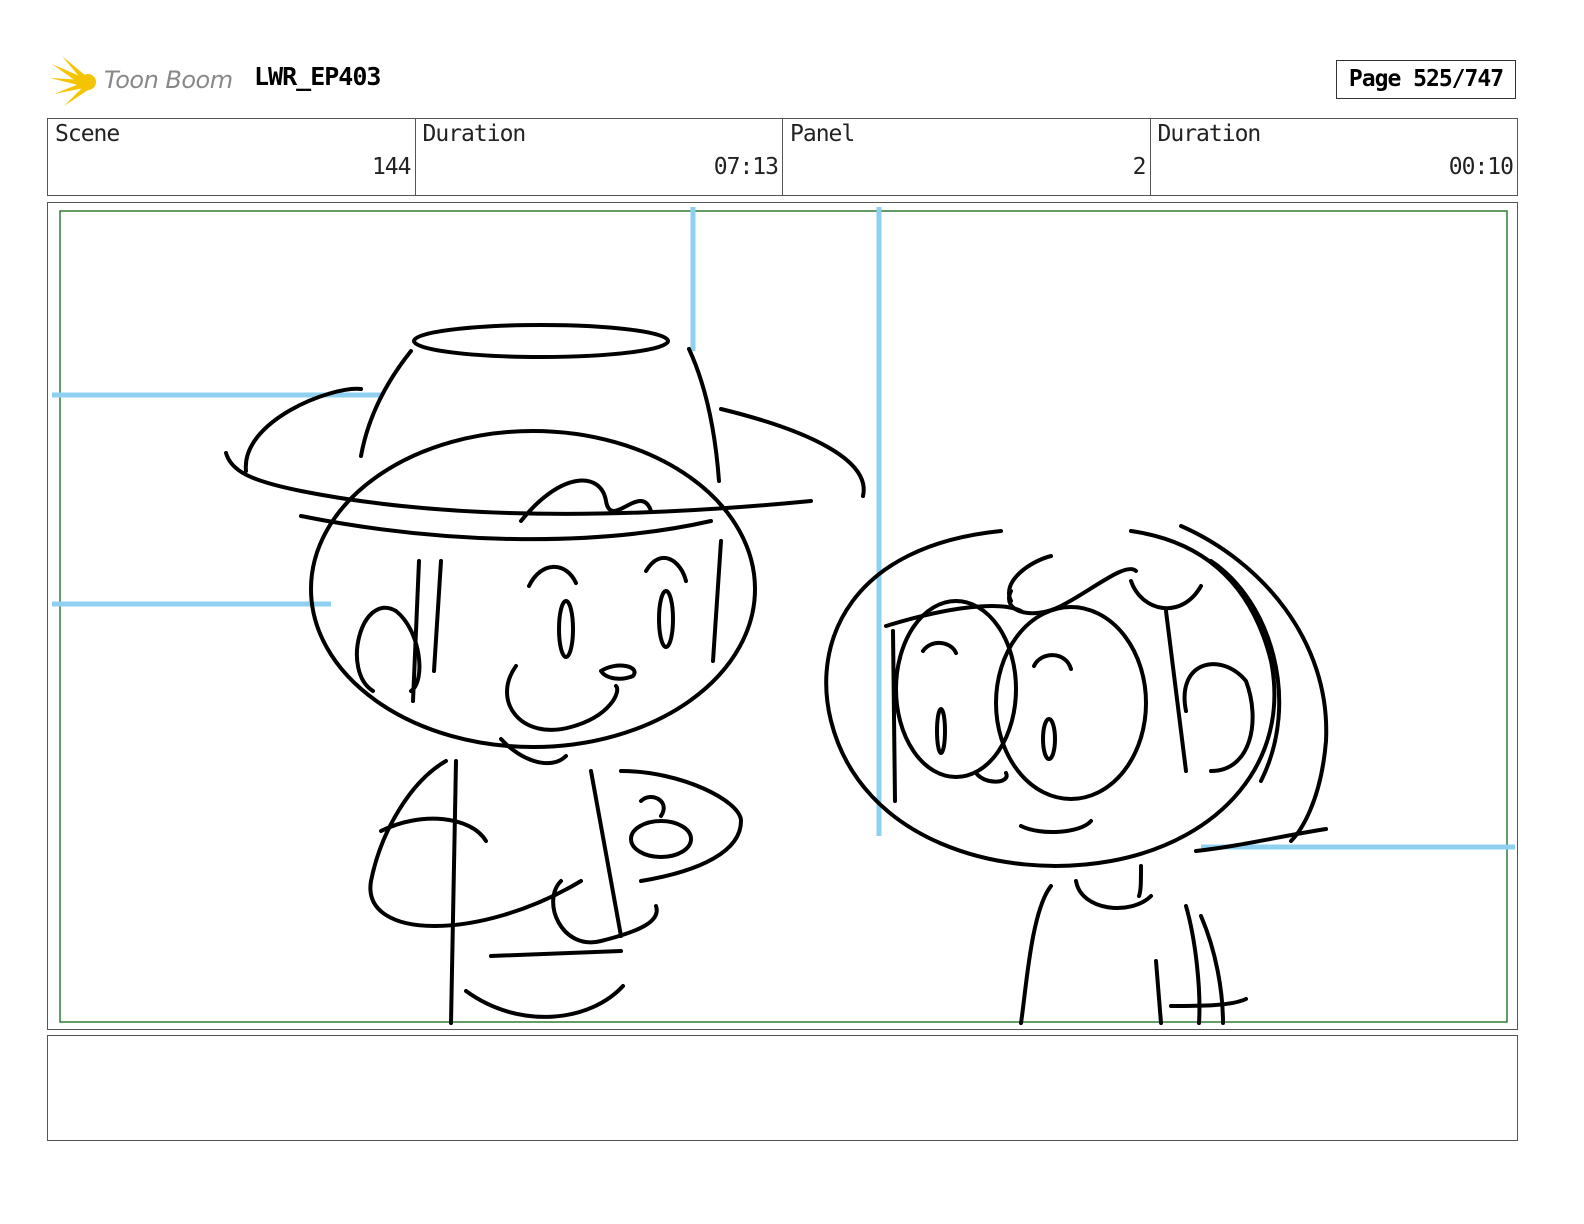 Image resolution: width=1584 pixels, height=1224 pixels. What do you see at coordinates (1209, 134) in the screenshot?
I see `panel-duration-label: Duration` at bounding box center [1209, 134].